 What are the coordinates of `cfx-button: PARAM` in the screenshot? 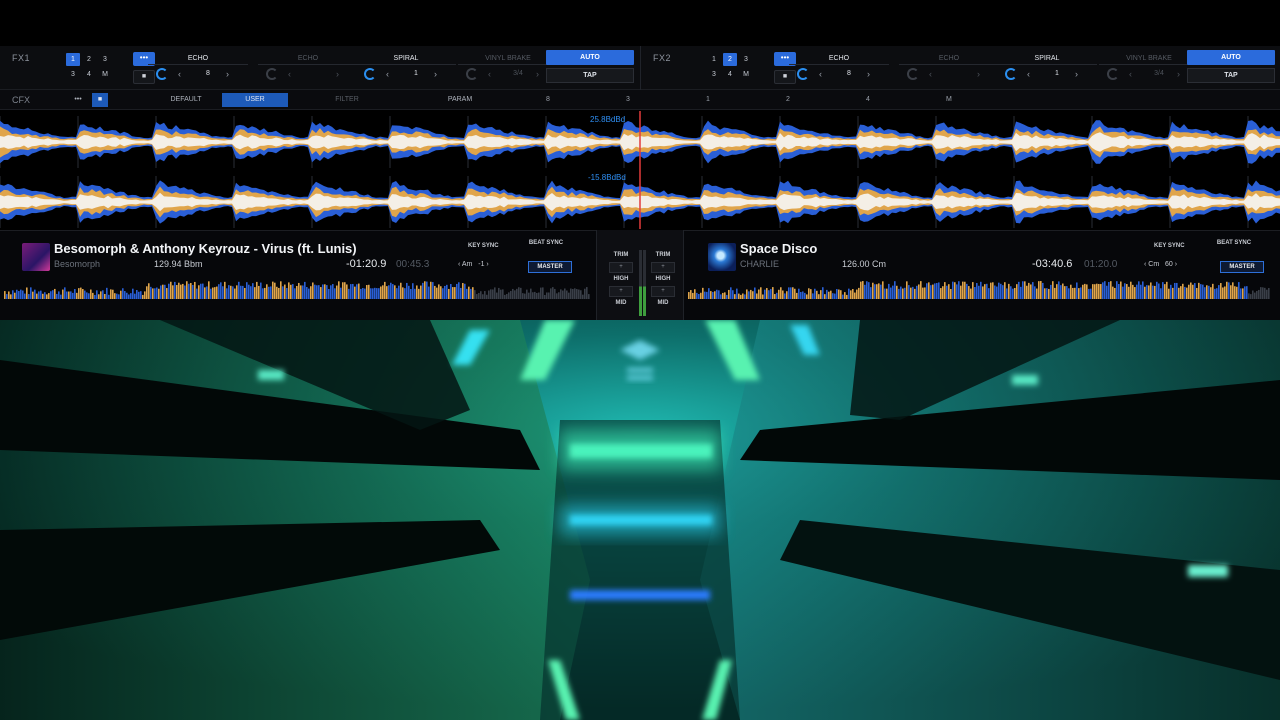 It's located at (460, 100).